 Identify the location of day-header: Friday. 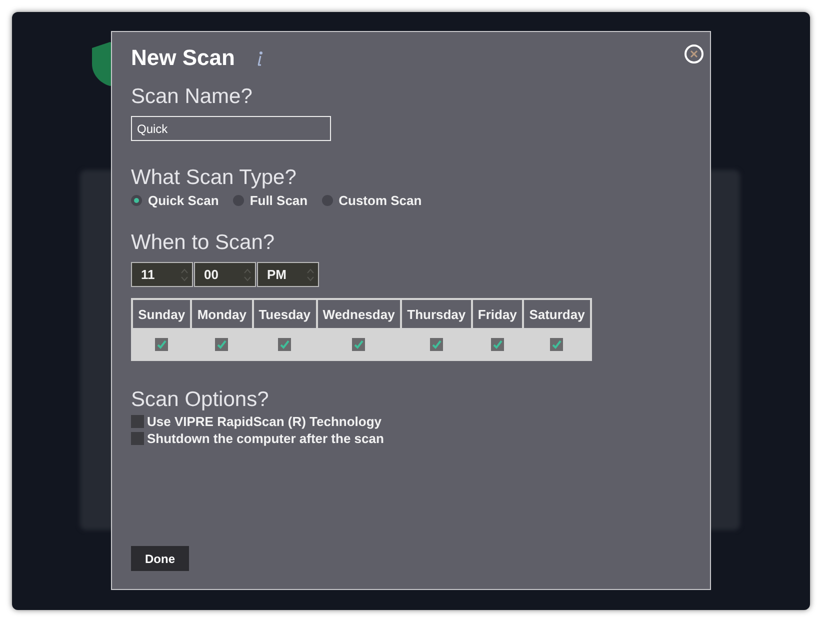
(498, 314).